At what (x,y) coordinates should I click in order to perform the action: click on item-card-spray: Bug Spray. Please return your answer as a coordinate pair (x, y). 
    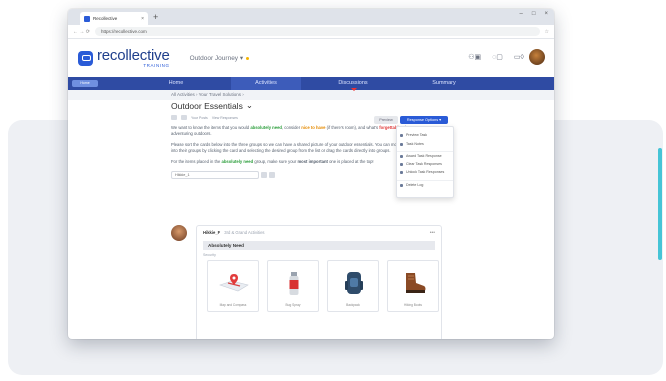
    Looking at the image, I should click on (293, 286).